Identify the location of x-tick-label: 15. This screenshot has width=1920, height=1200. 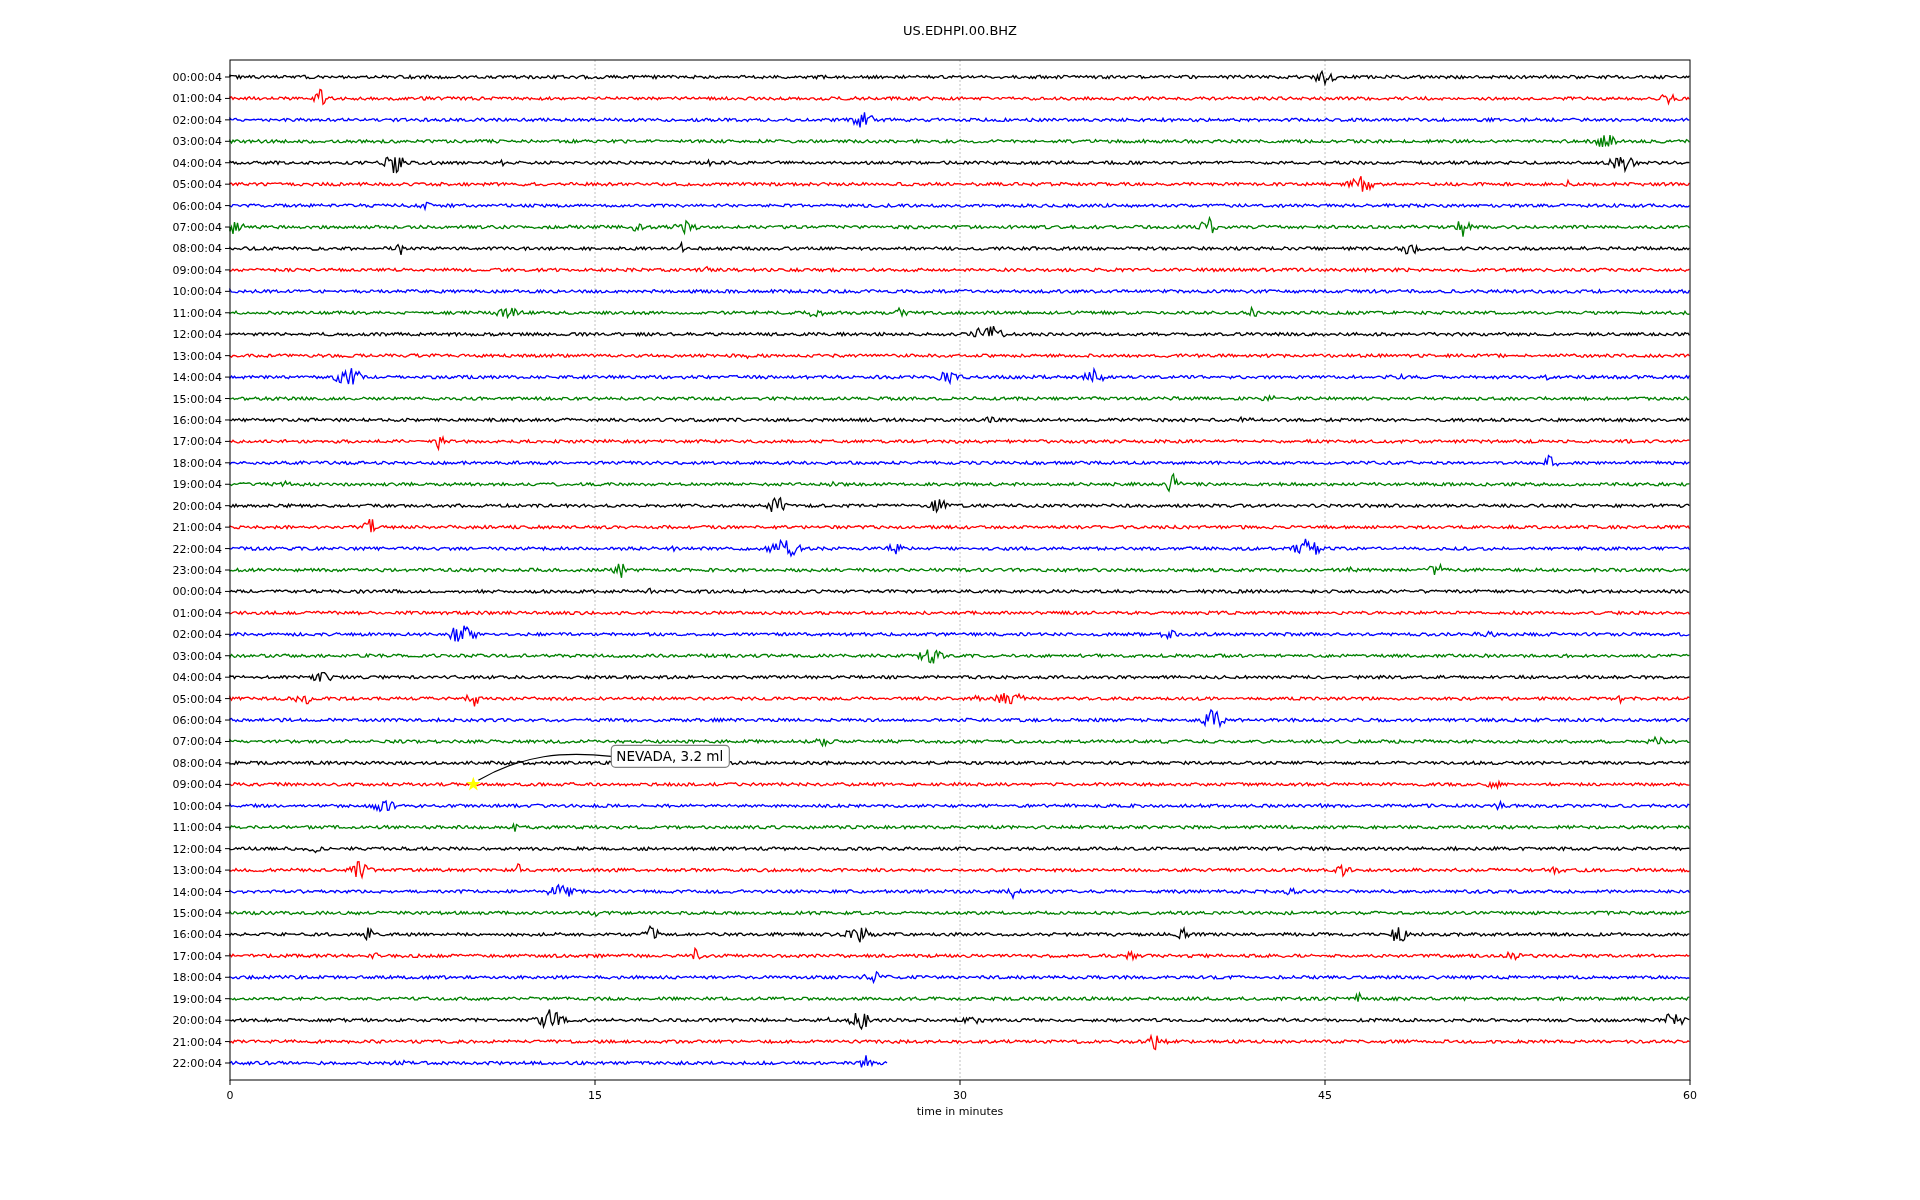
(595, 1095).